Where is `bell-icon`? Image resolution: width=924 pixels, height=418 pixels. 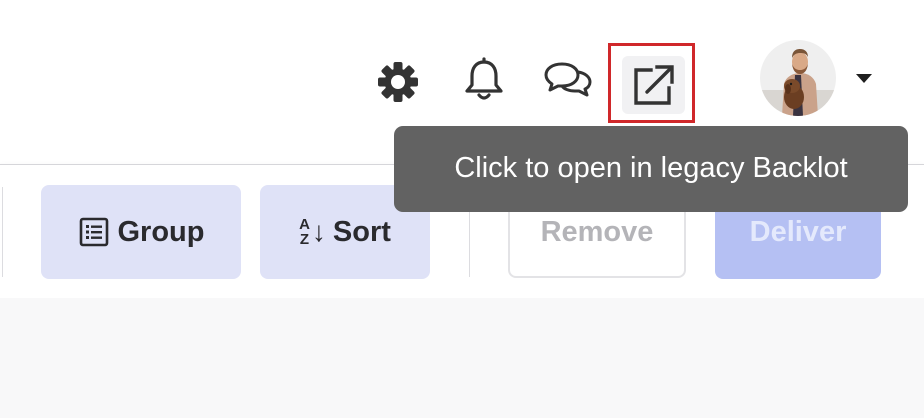 bell-icon is located at coordinates (484, 80).